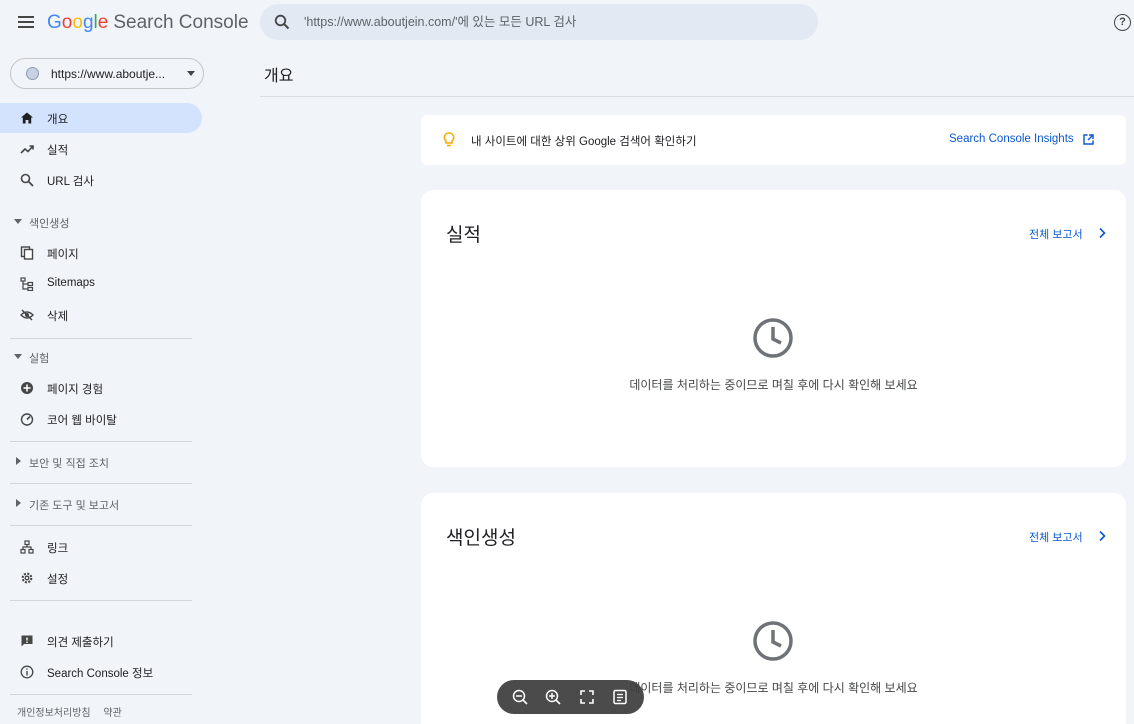 This screenshot has height=724, width=1134. I want to click on sidebar-item-label: 링크, so click(58, 549).